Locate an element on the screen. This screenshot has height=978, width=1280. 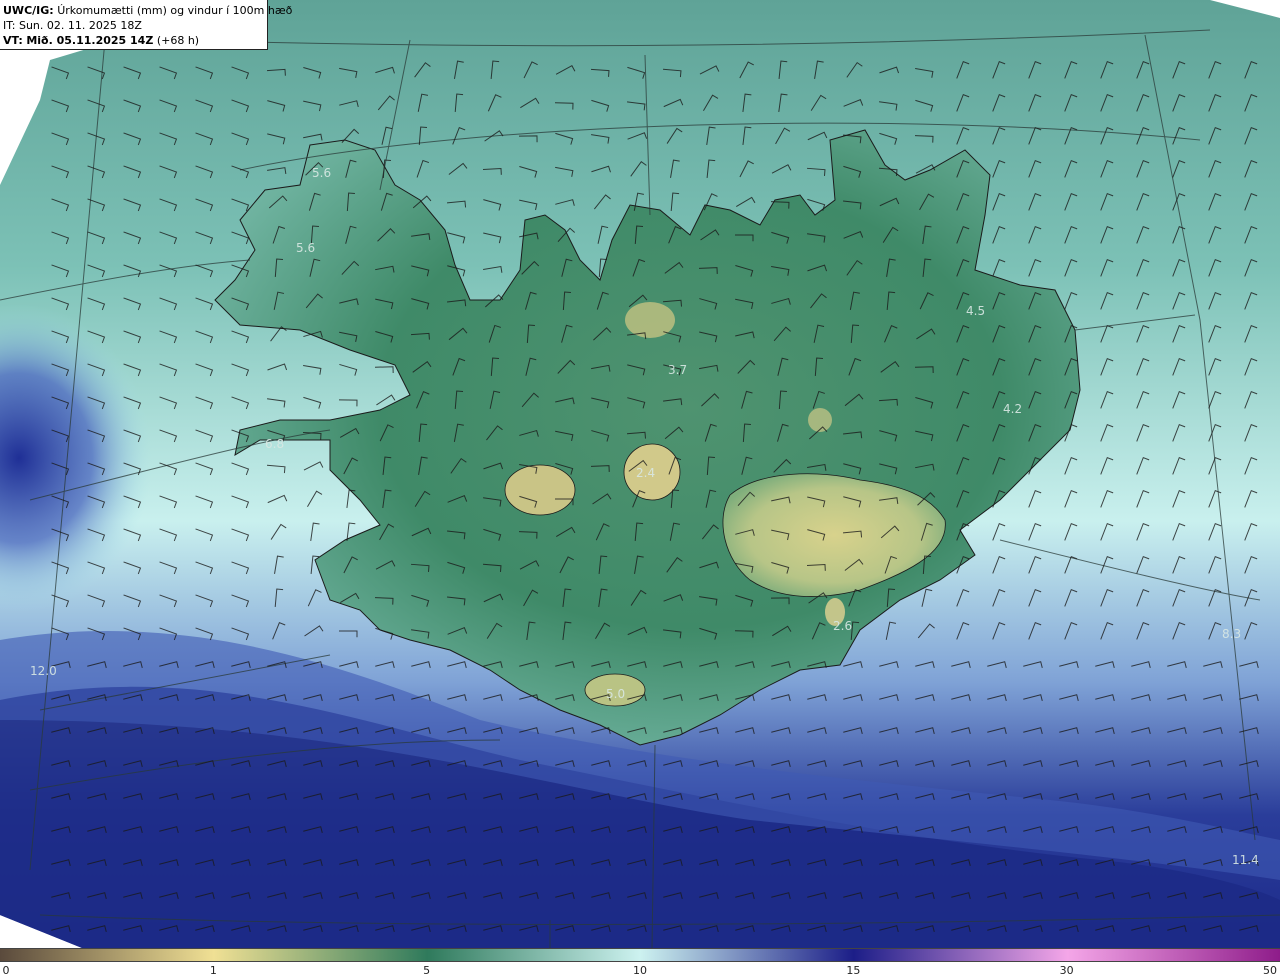
legend-tick-label: 1 is located at coordinates (213, 970).